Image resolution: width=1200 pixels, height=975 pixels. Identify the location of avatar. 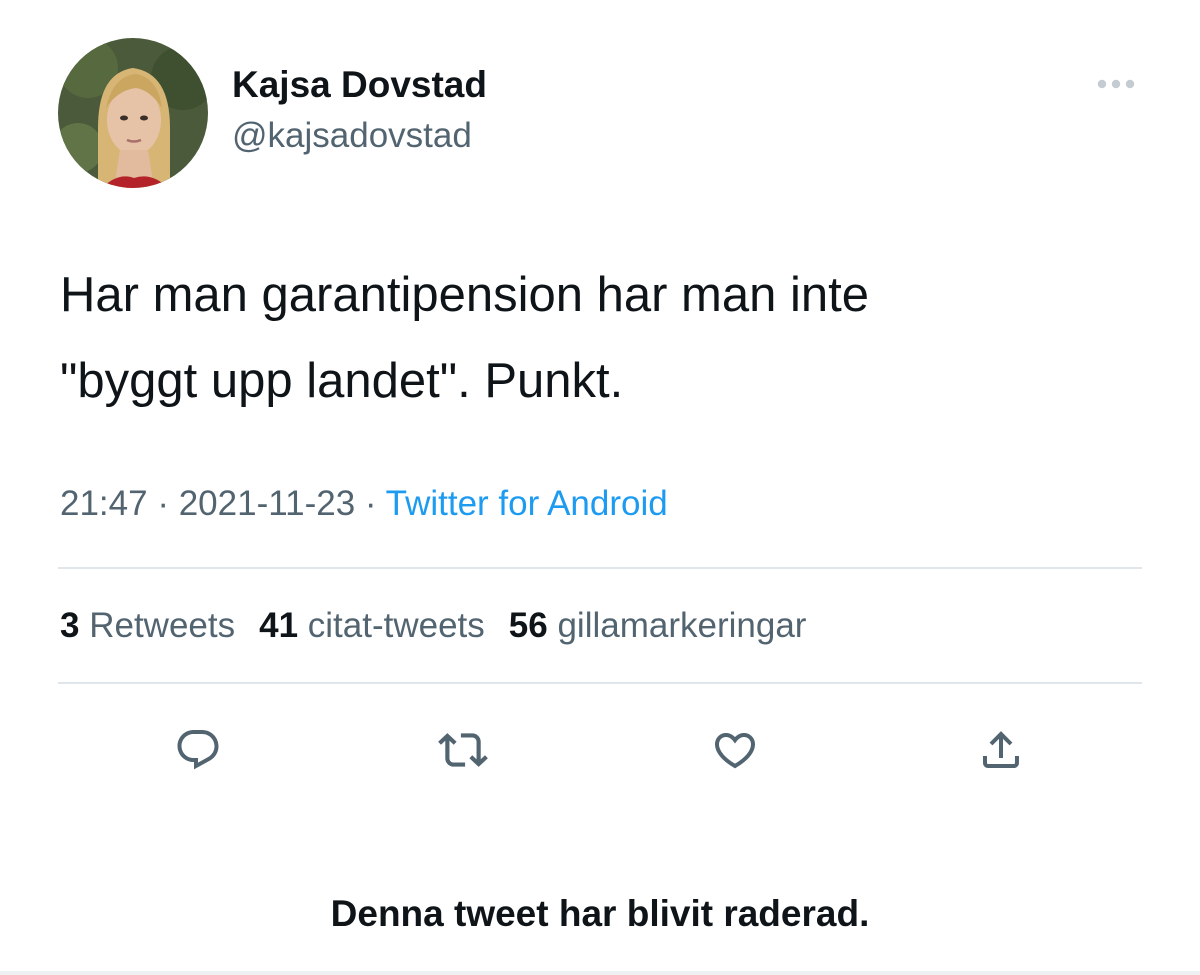
(133, 113).